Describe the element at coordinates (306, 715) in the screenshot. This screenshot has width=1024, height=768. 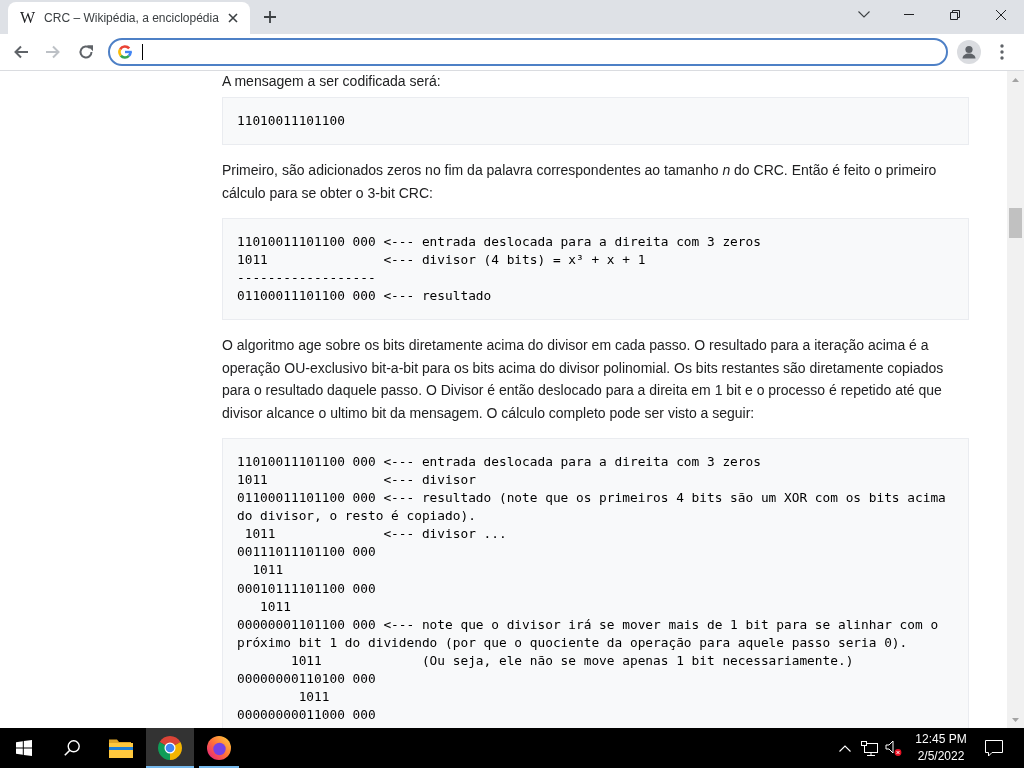
I see `code-line: 00000000011000 000` at that location.